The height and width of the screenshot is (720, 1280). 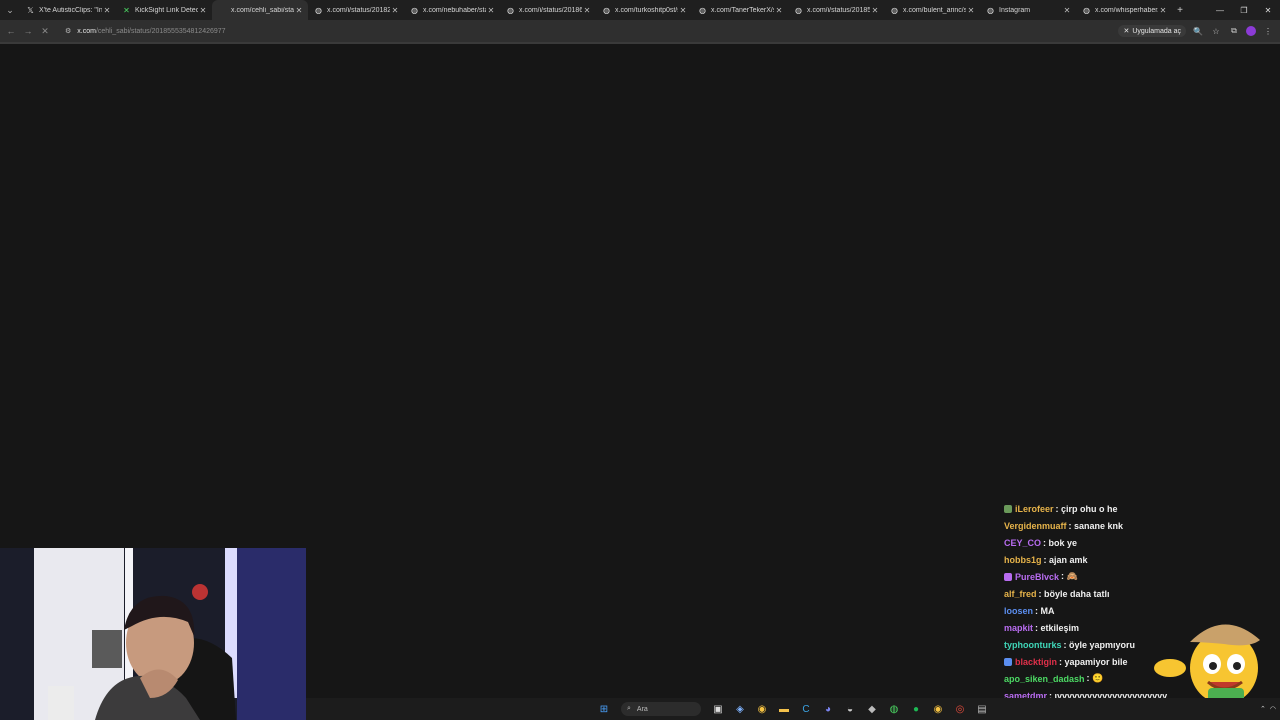 I want to click on chat-message: iLerofeer: çirp ohu o he, so click(x=1104, y=508).